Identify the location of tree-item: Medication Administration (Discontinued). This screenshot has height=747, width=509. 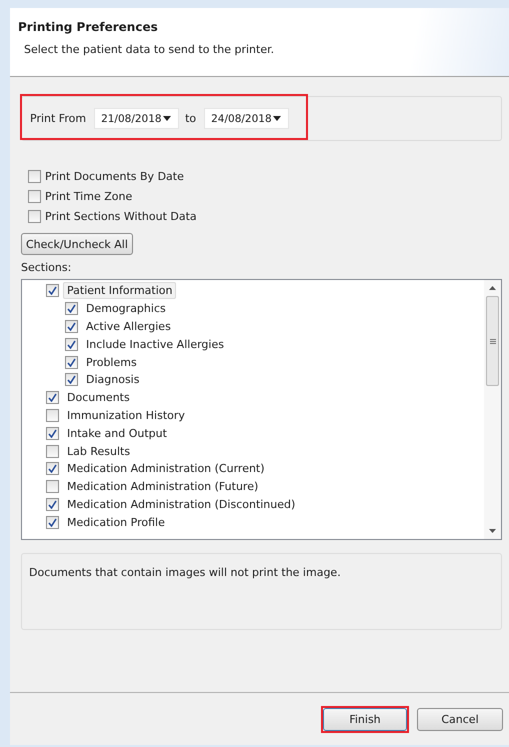
(181, 504).